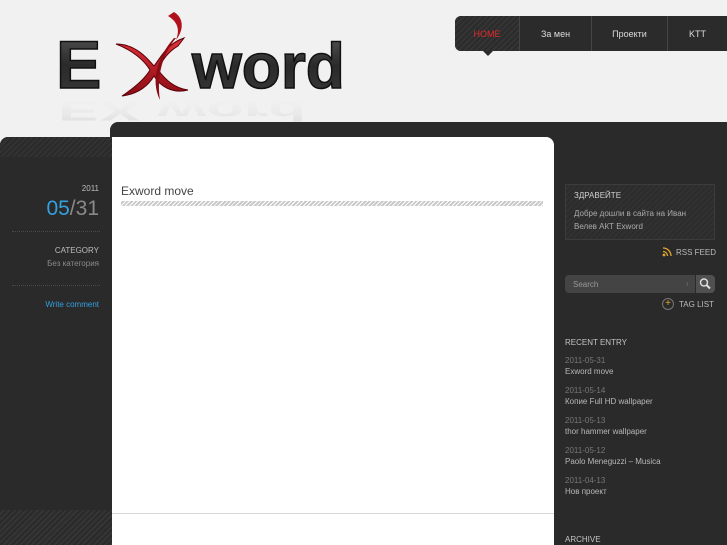  Describe the element at coordinates (585, 390) in the screenshot. I see `recent-entry-date: 2011-05-14` at that location.